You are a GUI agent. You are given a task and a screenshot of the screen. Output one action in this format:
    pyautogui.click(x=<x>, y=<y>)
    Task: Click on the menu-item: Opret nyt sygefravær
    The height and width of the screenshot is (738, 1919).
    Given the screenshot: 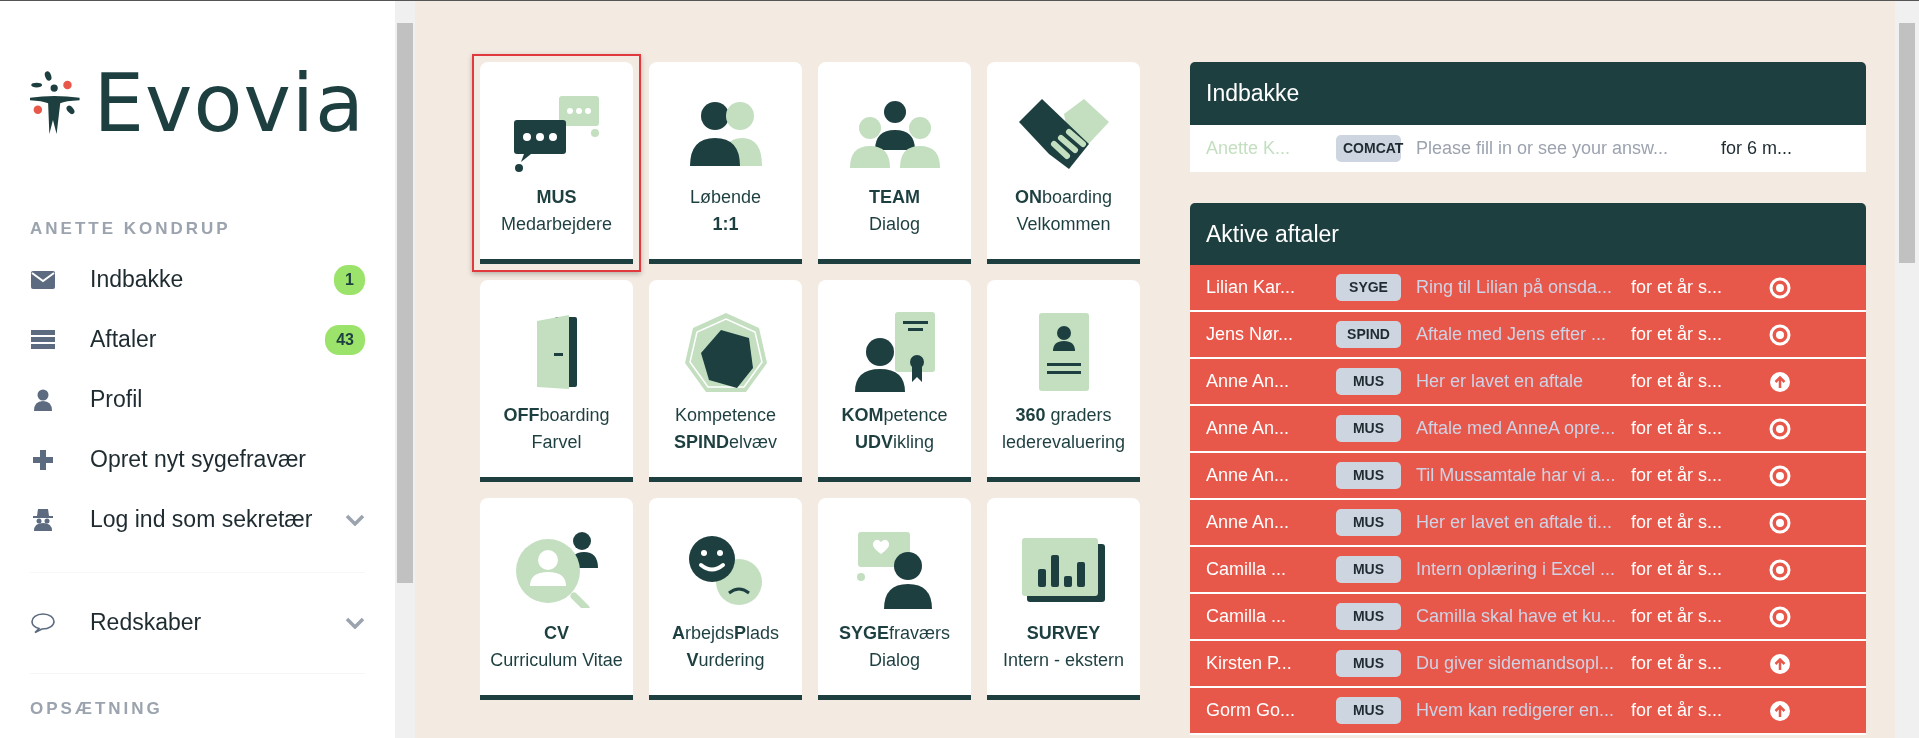 What is the action you would take?
    pyautogui.click(x=197, y=459)
    